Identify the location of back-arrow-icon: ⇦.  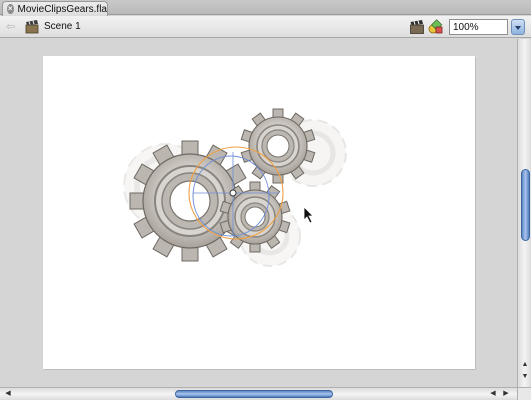
(10, 26).